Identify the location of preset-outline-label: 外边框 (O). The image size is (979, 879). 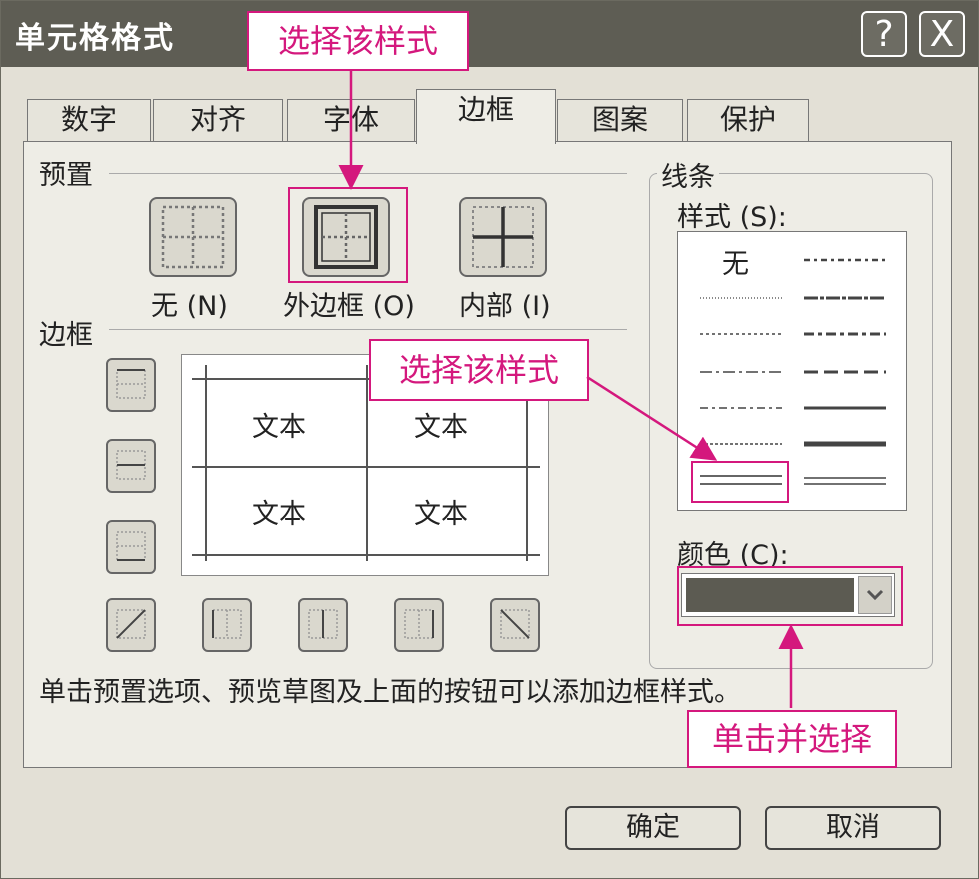
(349, 306).